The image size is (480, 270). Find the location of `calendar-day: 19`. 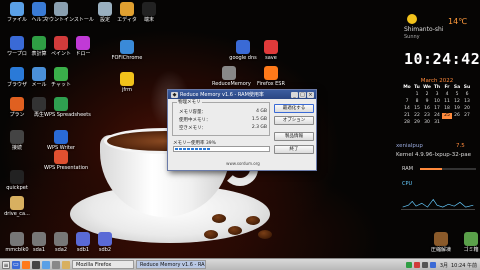

calendar-day: 19 is located at coordinates (457, 108).